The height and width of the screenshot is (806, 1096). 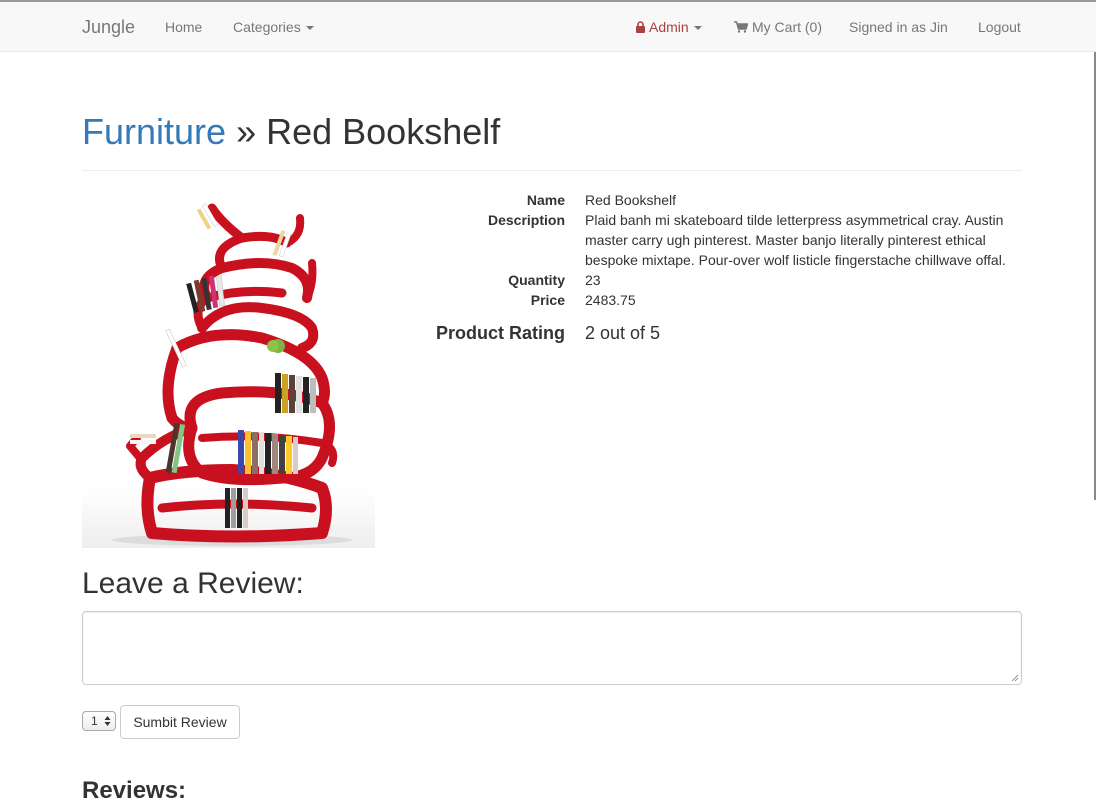 What do you see at coordinates (545, 200) in the screenshot?
I see `name-label: Name` at bounding box center [545, 200].